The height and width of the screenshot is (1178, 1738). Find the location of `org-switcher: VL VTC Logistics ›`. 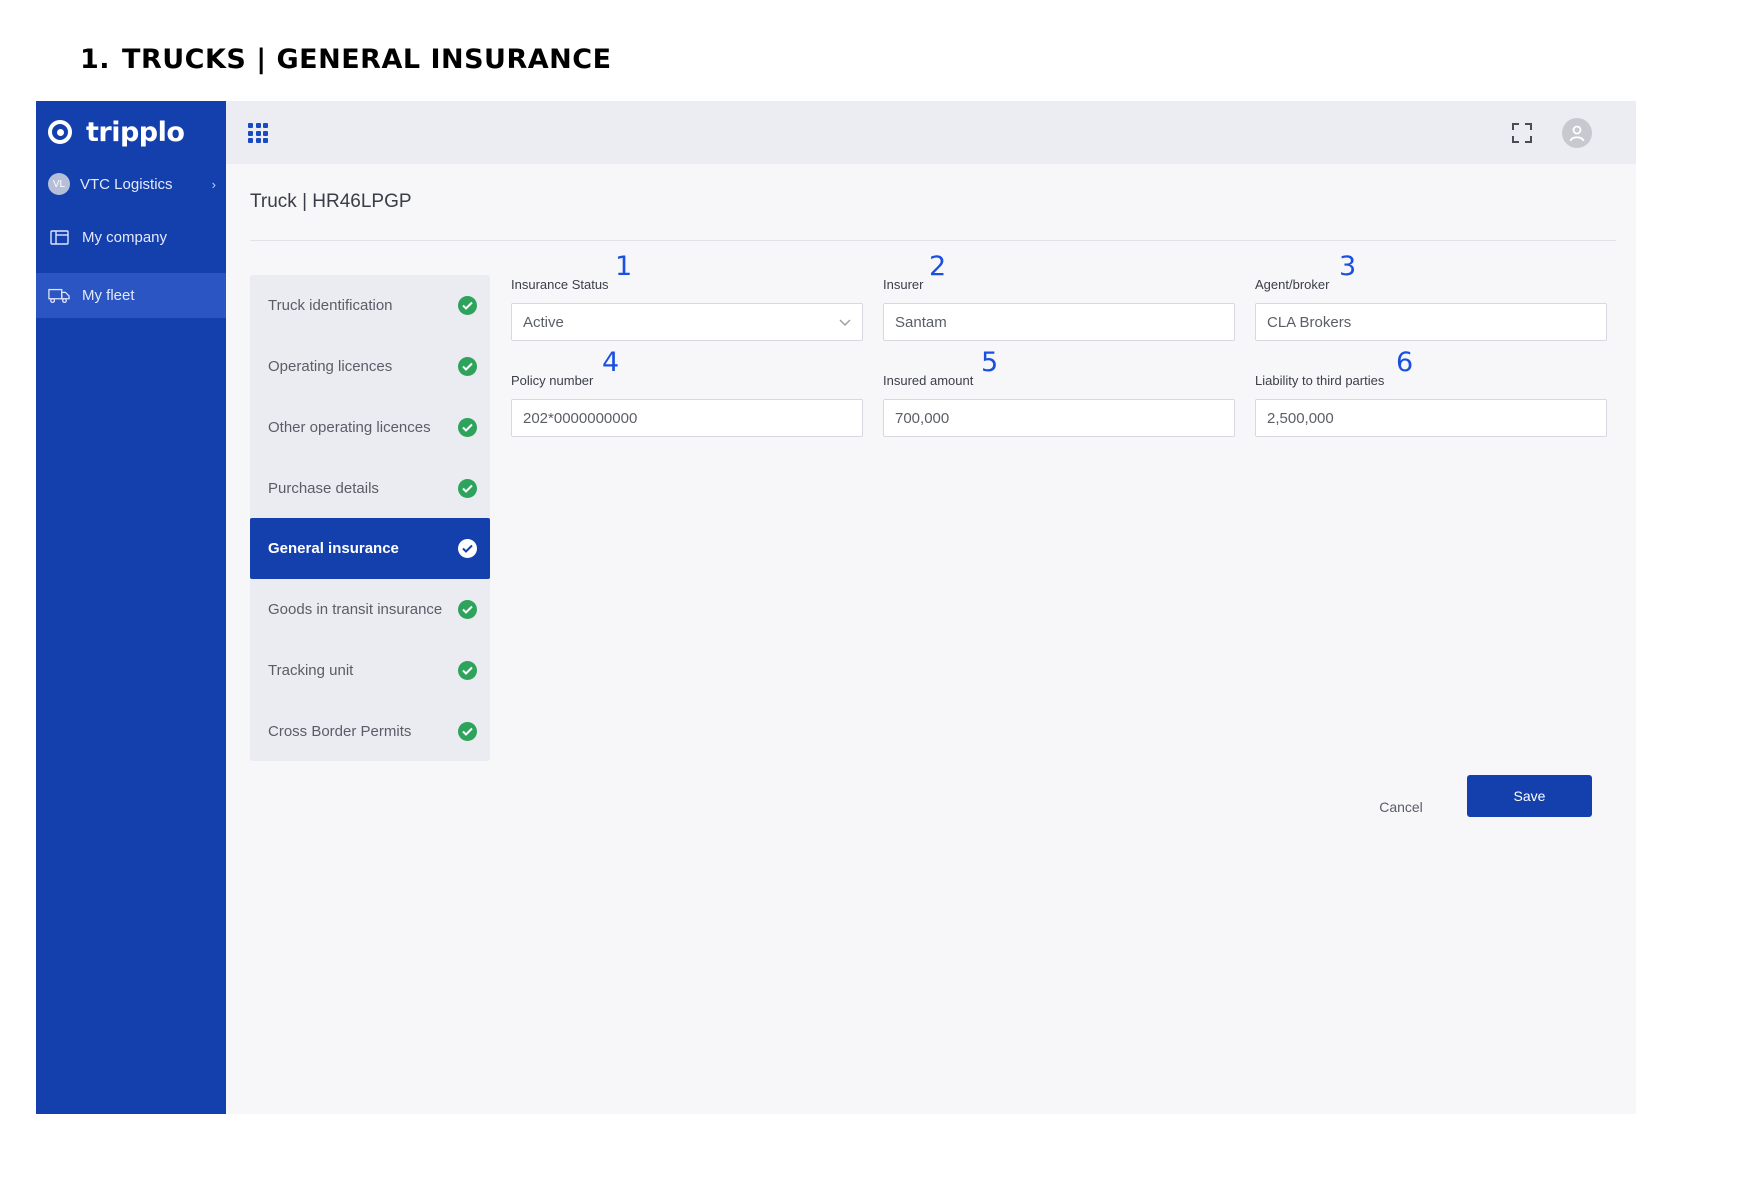

org-switcher: VL VTC Logistics › is located at coordinates (132, 184).